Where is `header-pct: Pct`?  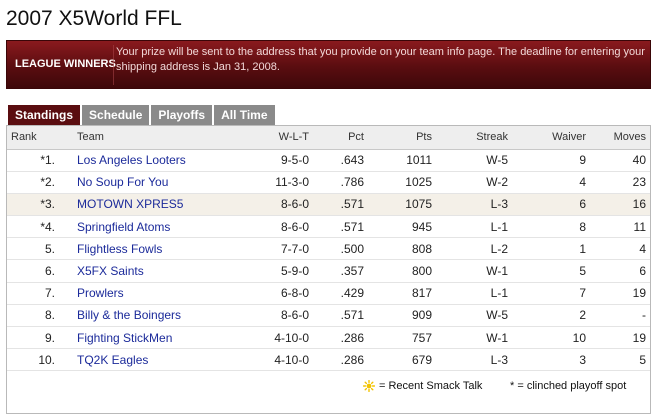 header-pct: Pct is located at coordinates (340, 138).